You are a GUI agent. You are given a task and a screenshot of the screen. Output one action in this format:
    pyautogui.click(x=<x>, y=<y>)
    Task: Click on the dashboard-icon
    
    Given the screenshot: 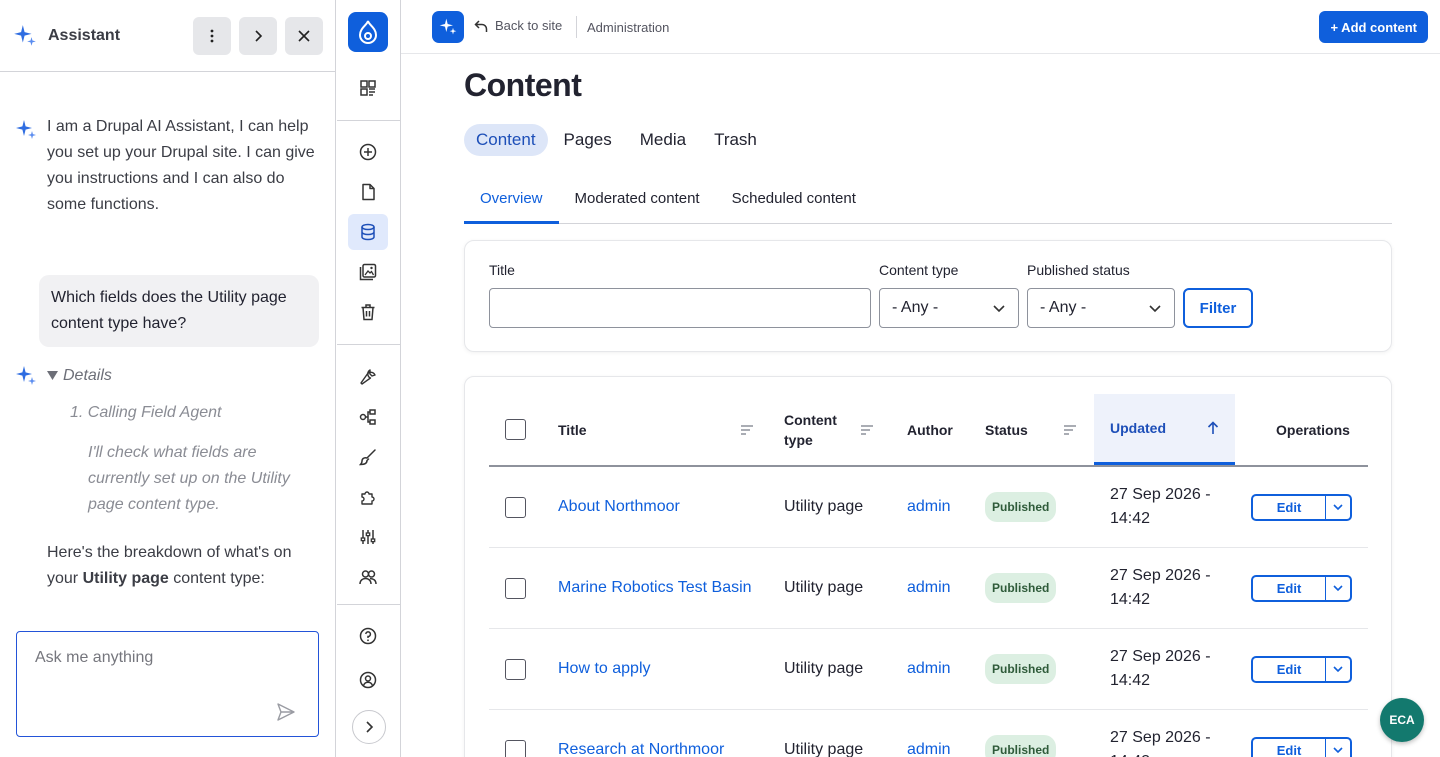 What is the action you would take?
    pyautogui.click(x=368, y=88)
    